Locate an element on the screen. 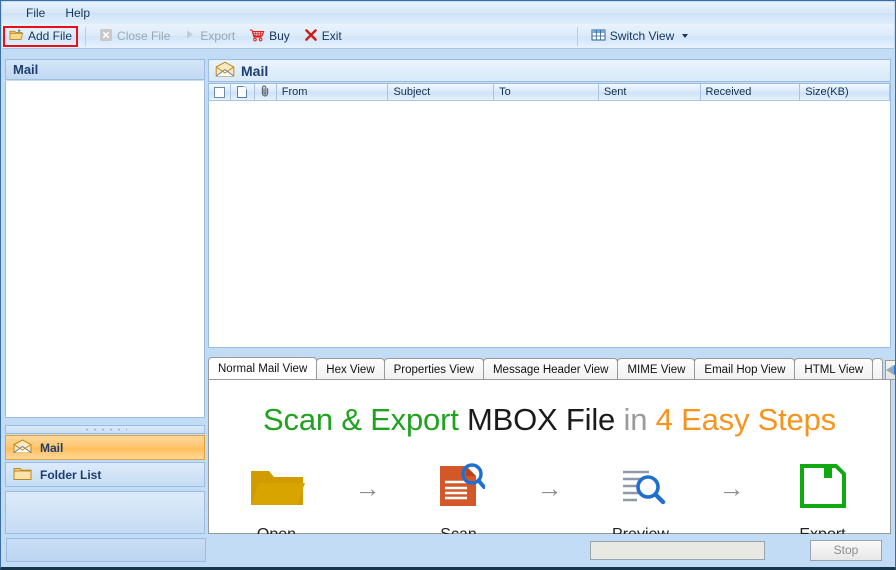  mail-pane-title: Mail is located at coordinates (255, 70).